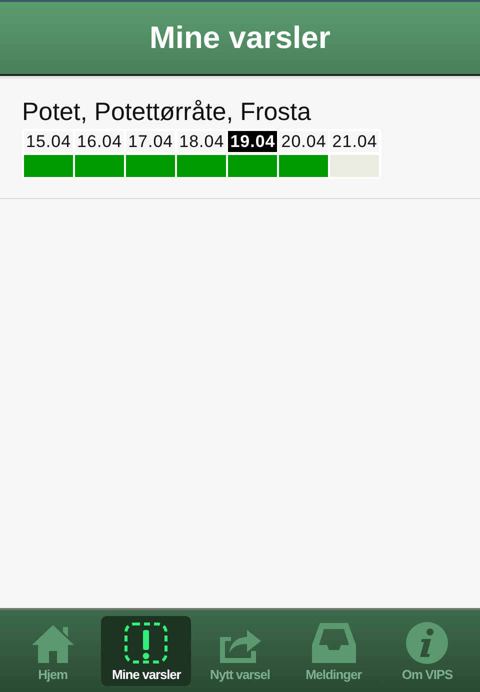 The width and height of the screenshot is (480, 692). Describe the element at coordinates (239, 651) in the screenshot. I see `tab: Nytt varsel` at that location.